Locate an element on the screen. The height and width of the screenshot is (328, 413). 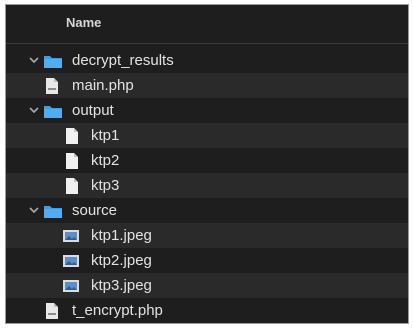
tree-row-ktp1-jpeg: ktp1.jpeg is located at coordinates (207, 235).